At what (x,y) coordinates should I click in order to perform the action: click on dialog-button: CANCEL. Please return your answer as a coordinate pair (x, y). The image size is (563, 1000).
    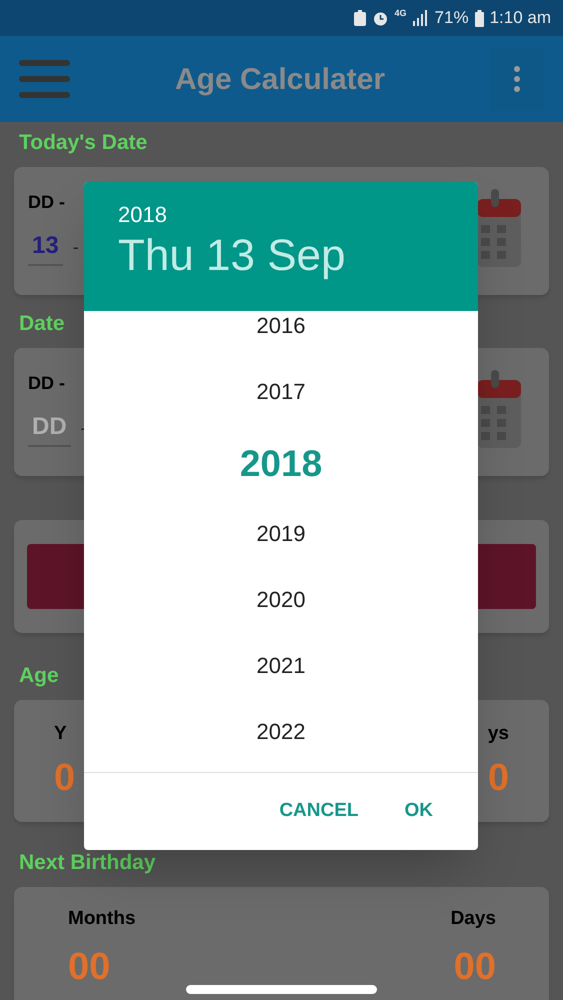
    Looking at the image, I should click on (318, 811).